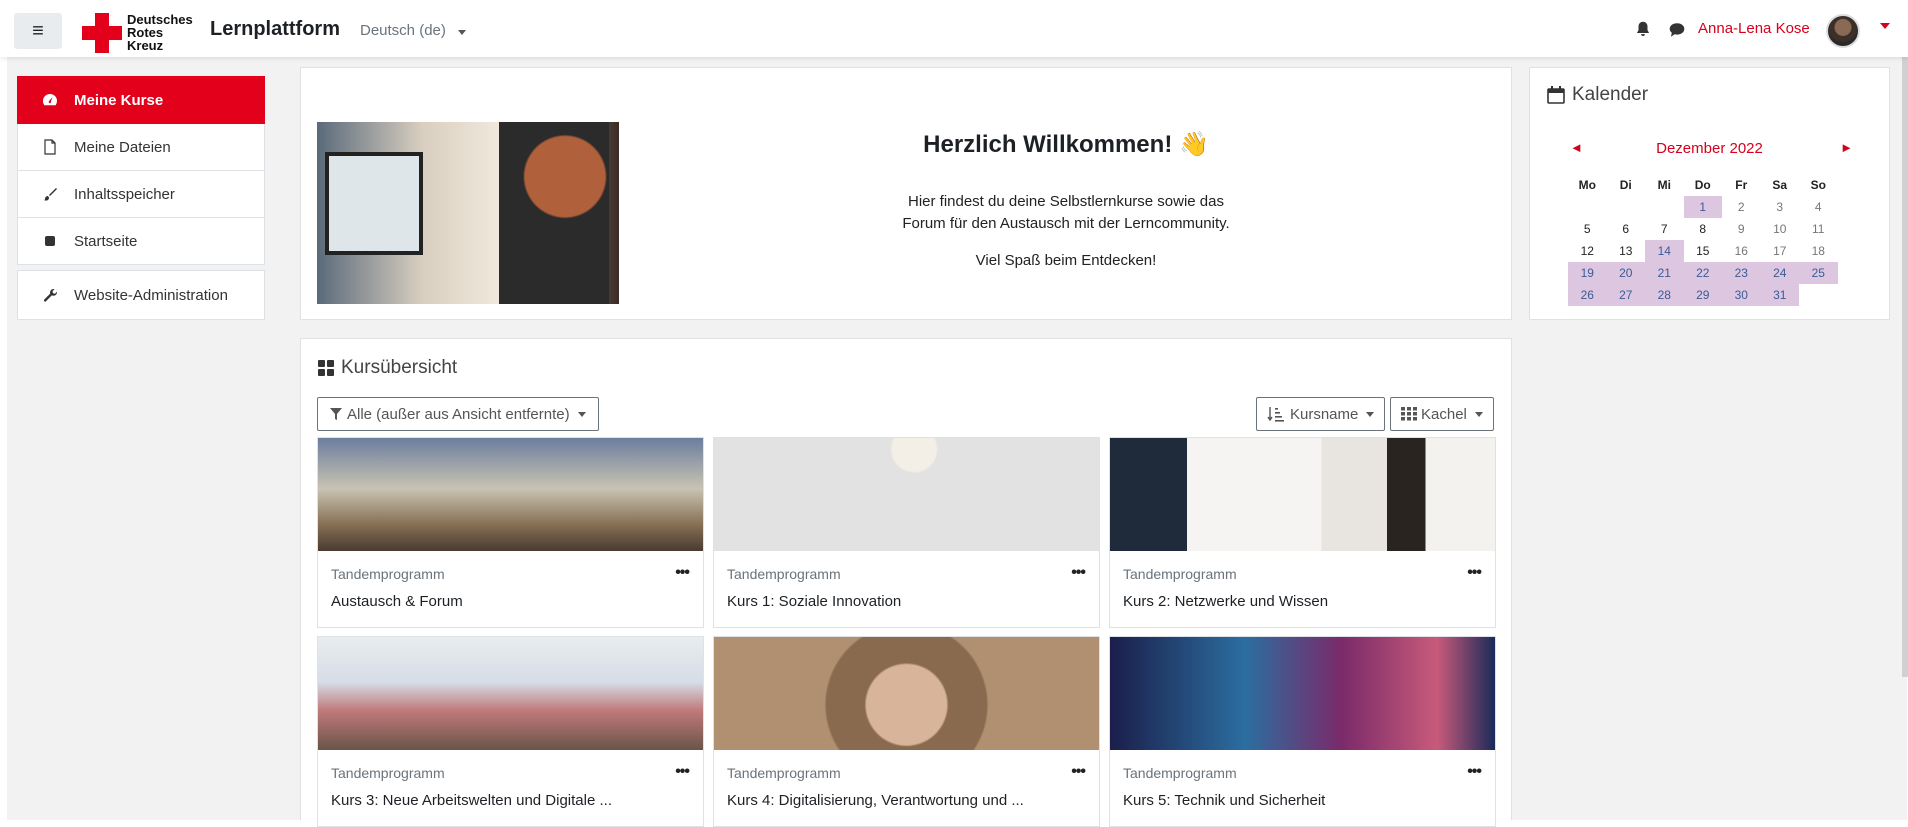 The width and height of the screenshot is (1908, 827). I want to click on bell-icon, so click(1643, 29).